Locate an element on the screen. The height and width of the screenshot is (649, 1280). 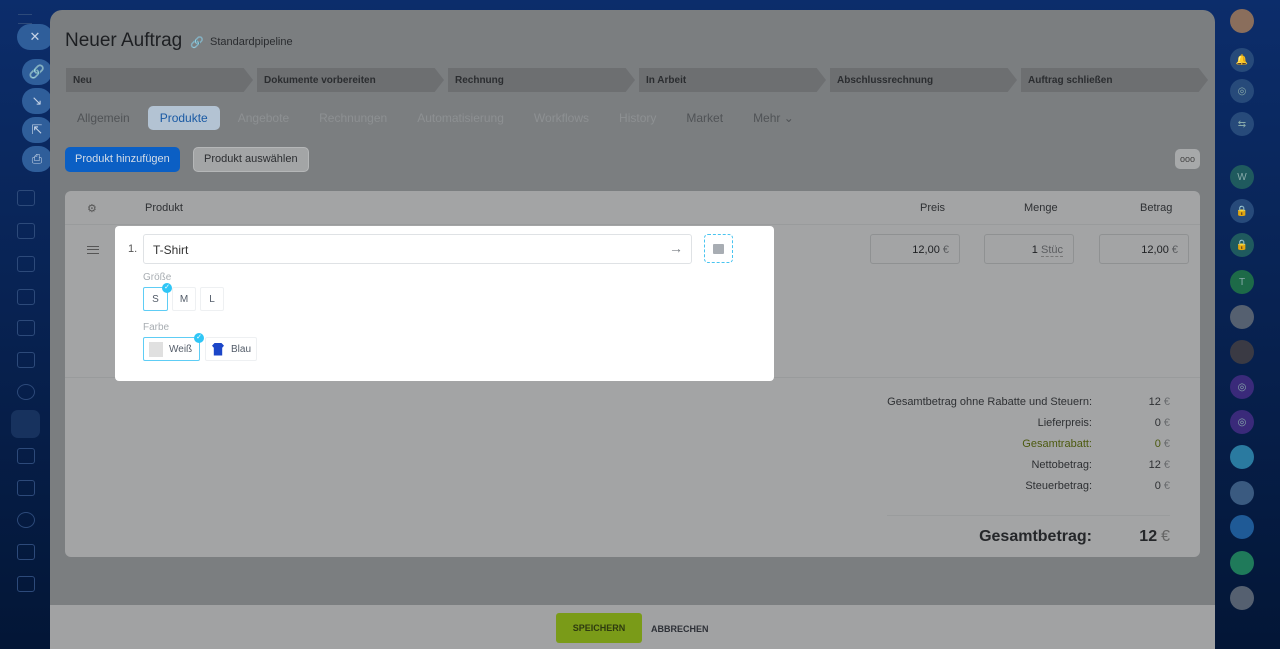
calendar-icon is located at coordinates (26, 198).